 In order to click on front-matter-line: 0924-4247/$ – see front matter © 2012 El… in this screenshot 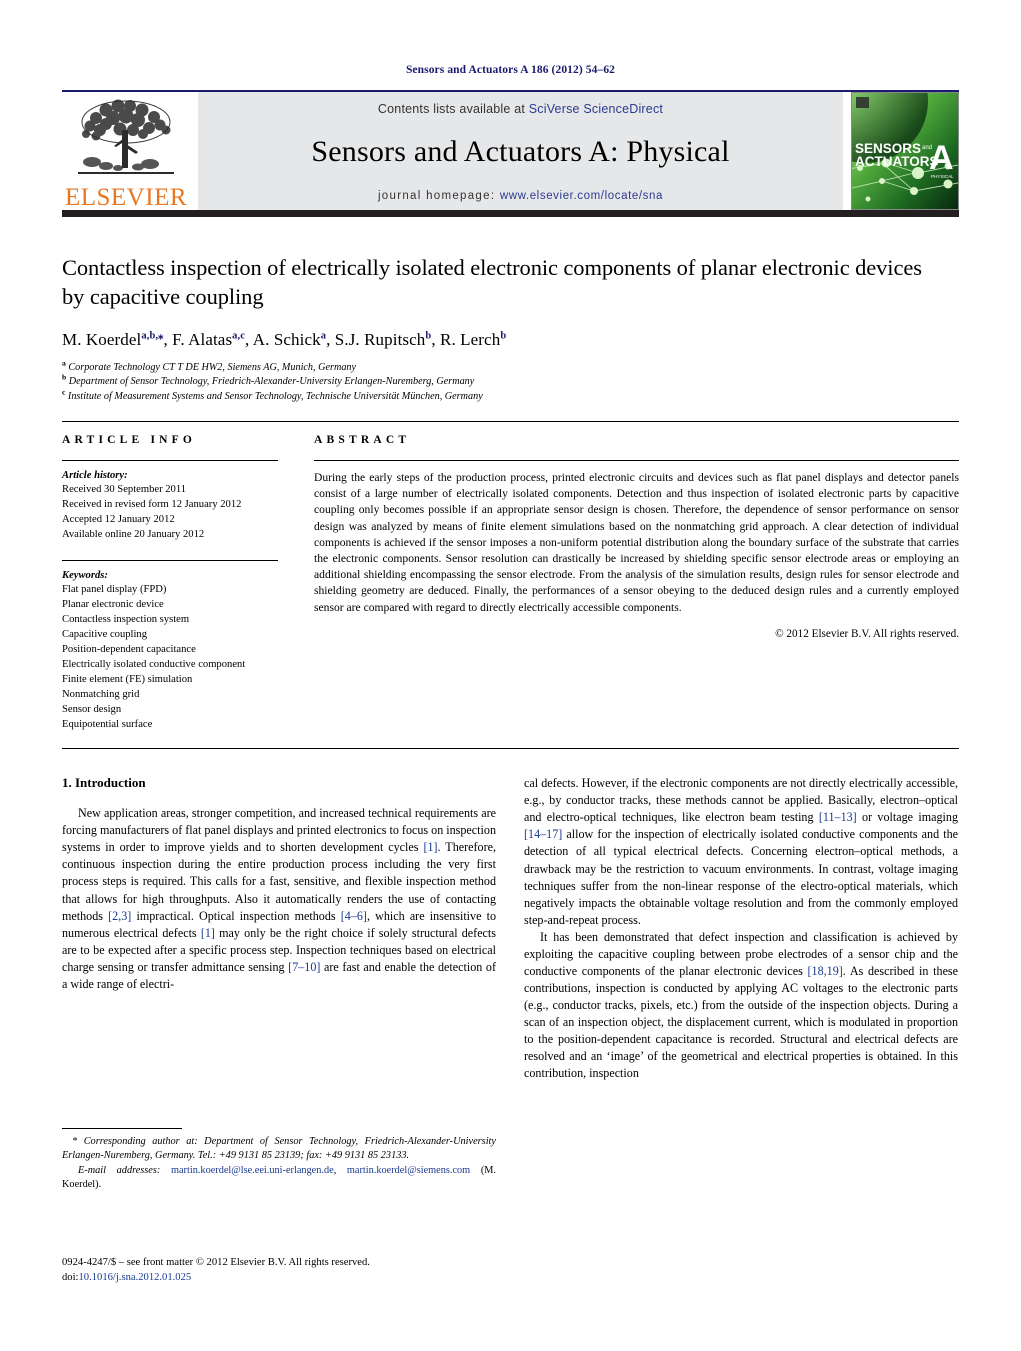, I will do `click(216, 1262)`.